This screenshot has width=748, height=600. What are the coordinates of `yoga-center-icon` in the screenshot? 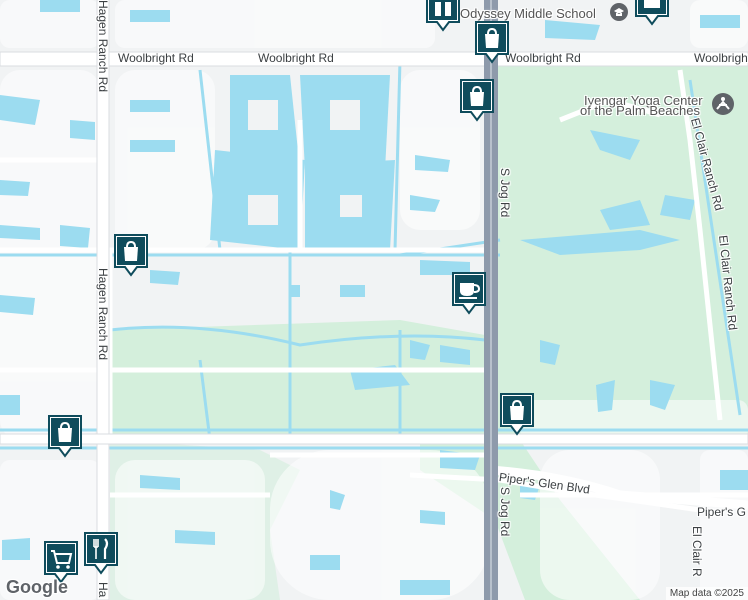 It's located at (723, 104).